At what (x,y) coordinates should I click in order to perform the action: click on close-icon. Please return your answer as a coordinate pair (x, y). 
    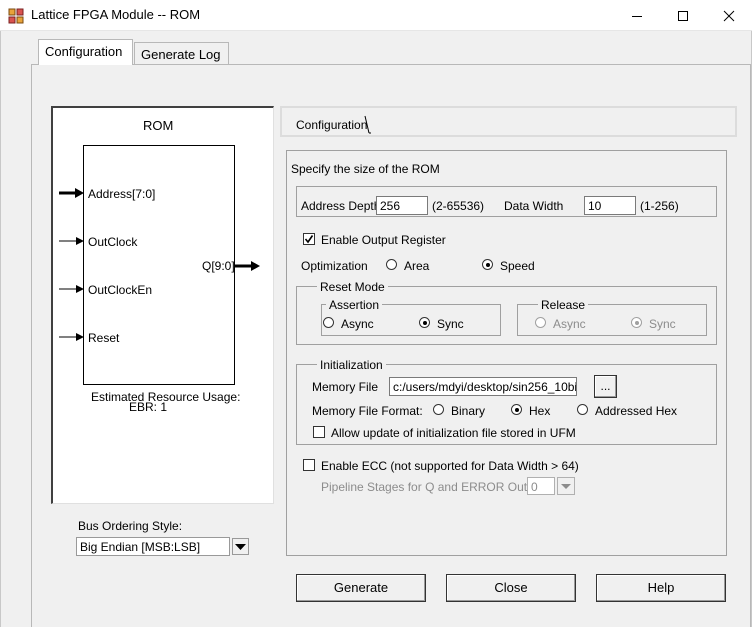
    Looking at the image, I should click on (729, 15).